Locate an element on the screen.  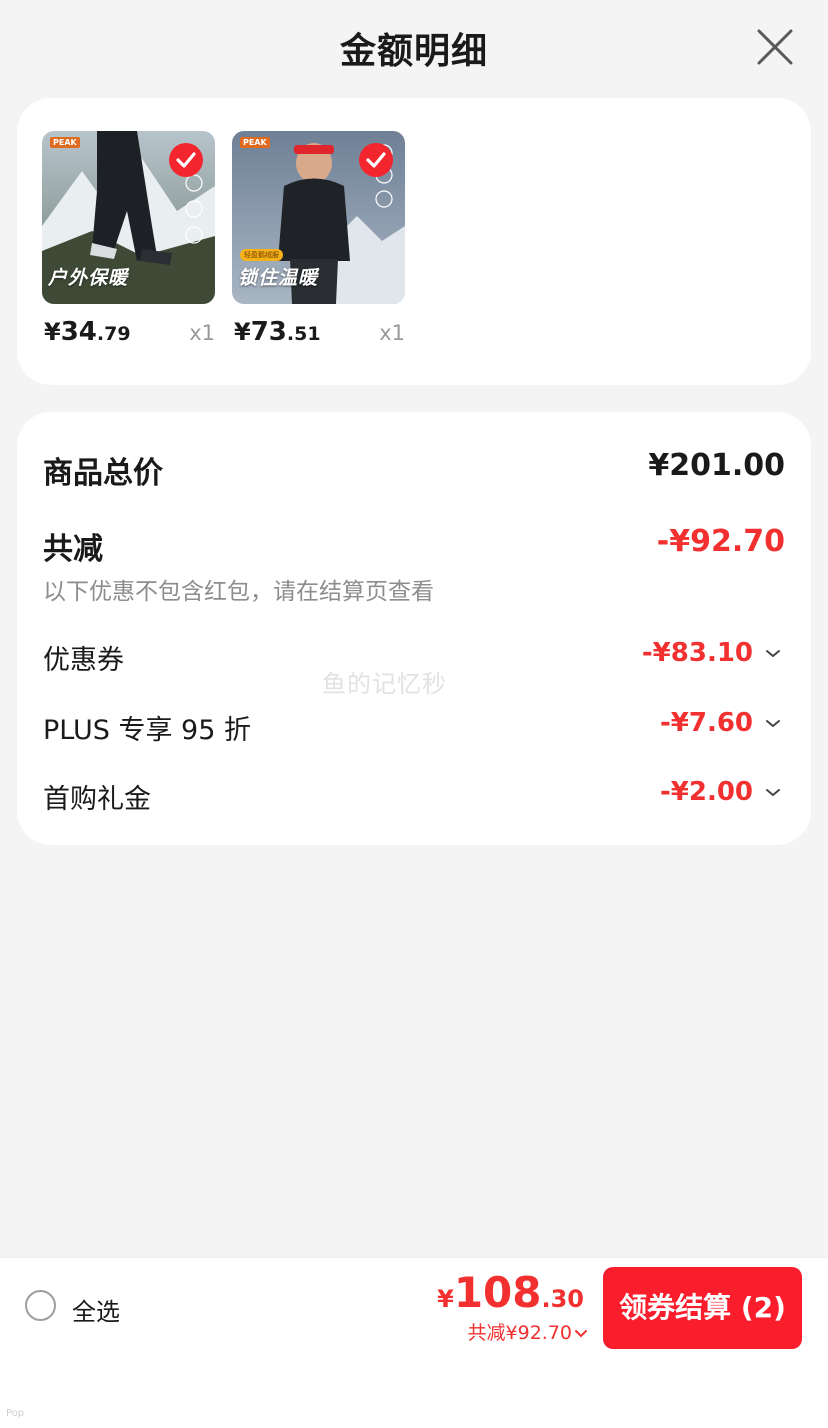
checkout-button: 领券结算 (2) is located at coordinates (702, 1308).